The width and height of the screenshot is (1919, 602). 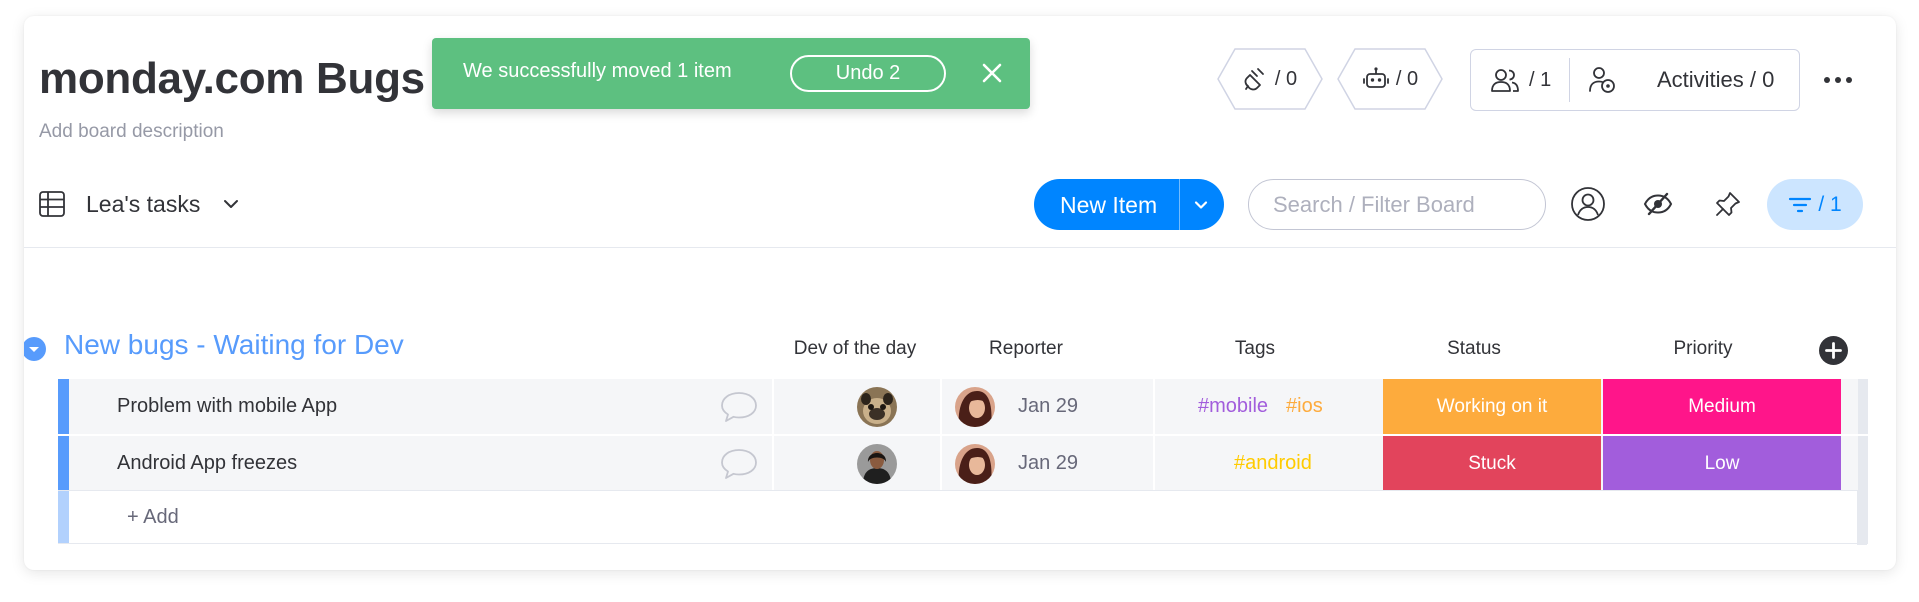 What do you see at coordinates (1375, 77) in the screenshot?
I see `robot-icon` at bounding box center [1375, 77].